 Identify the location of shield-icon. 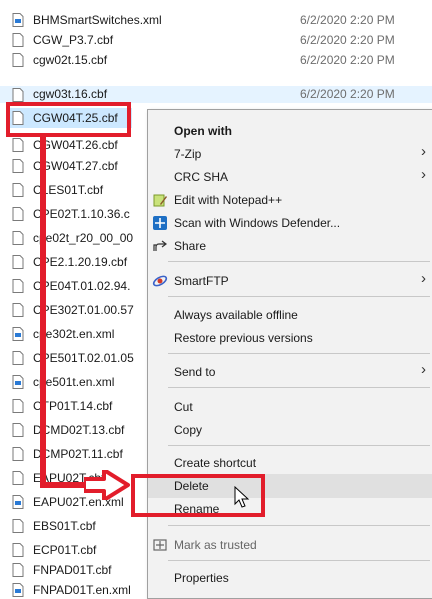
(160, 545).